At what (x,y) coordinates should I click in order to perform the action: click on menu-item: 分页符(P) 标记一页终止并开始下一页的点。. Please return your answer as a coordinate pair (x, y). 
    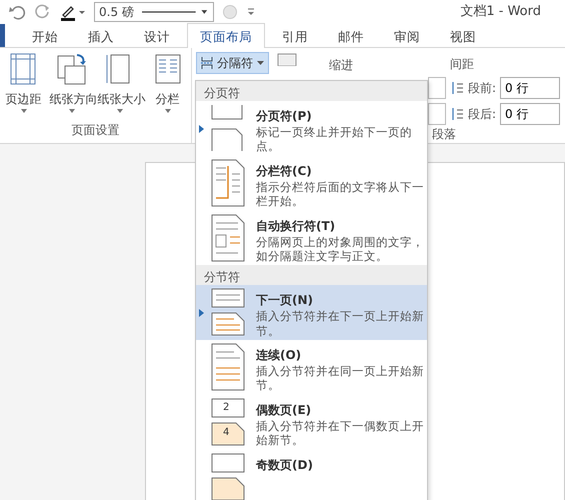
    Looking at the image, I should click on (311, 128).